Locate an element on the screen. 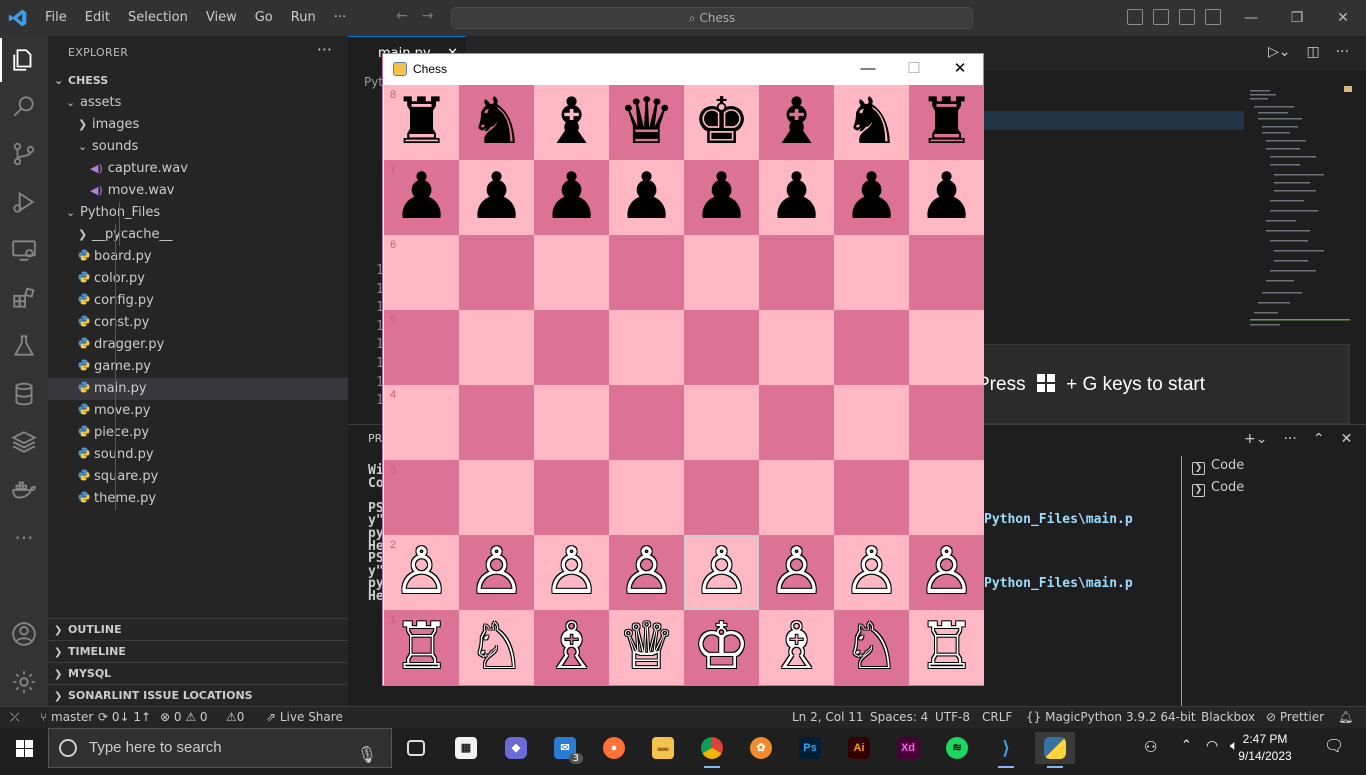 This screenshot has height=775, width=1366. people-icon: ⚇ is located at coordinates (1150, 747).